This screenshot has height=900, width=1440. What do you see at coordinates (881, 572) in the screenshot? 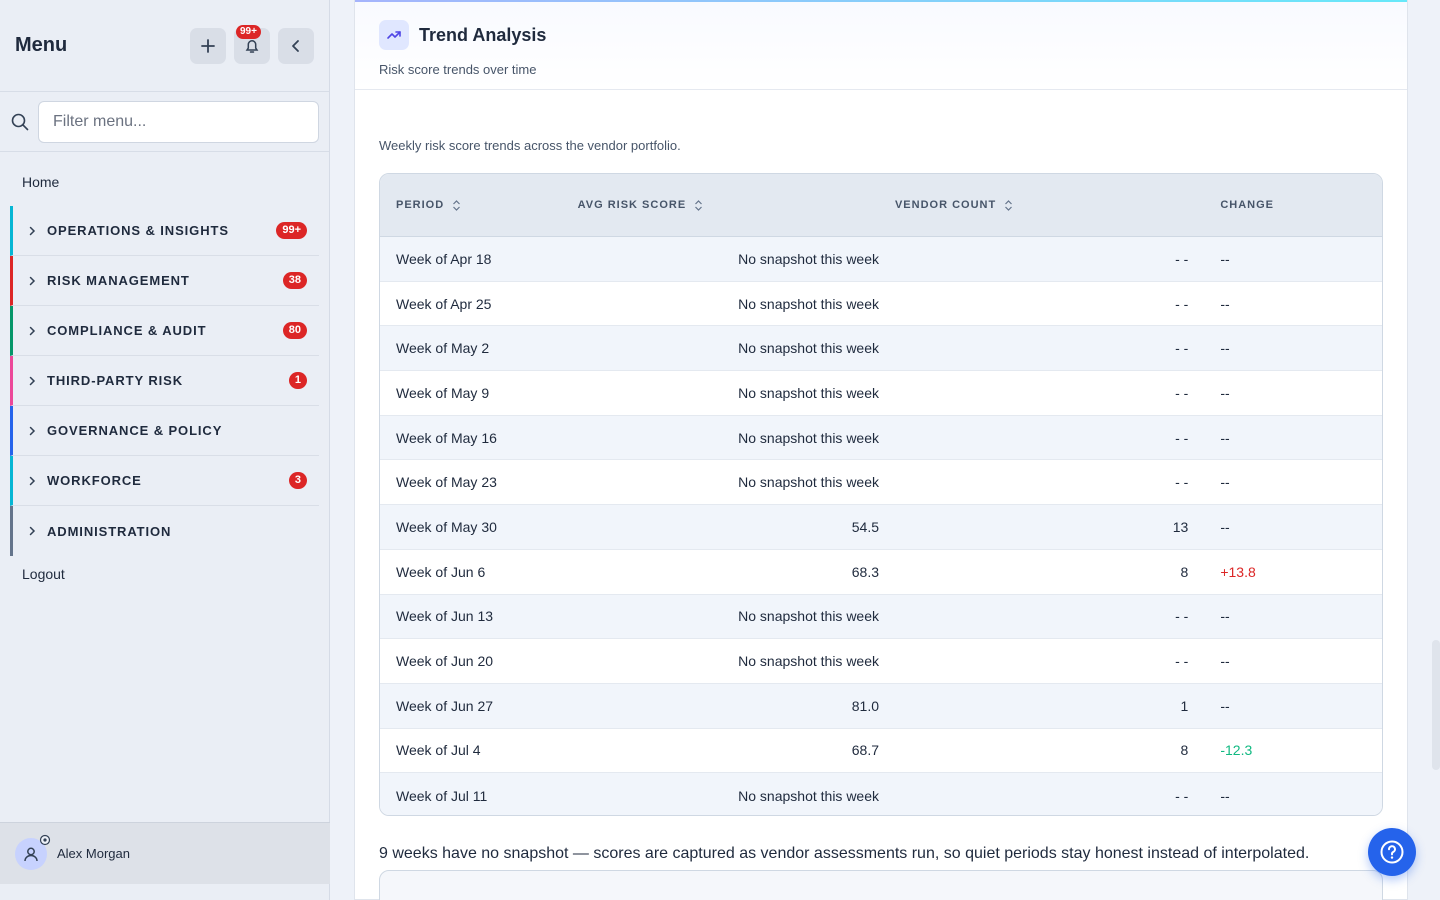
I see `table-row: Week of Jun 6 68.3 8 +13.8` at bounding box center [881, 572].